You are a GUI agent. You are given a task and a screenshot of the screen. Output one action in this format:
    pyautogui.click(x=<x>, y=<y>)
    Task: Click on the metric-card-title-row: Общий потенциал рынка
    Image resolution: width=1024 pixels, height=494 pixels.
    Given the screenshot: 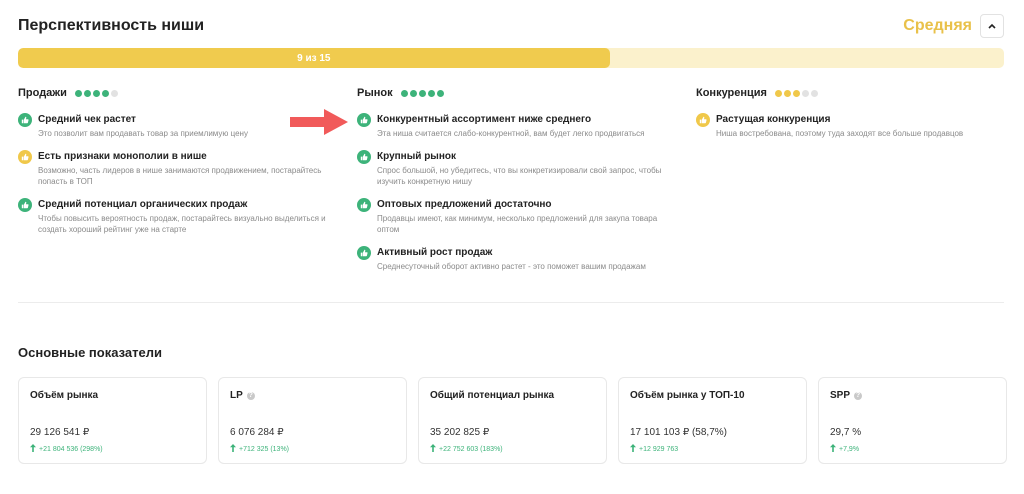 What is the action you would take?
    pyautogui.click(x=492, y=395)
    